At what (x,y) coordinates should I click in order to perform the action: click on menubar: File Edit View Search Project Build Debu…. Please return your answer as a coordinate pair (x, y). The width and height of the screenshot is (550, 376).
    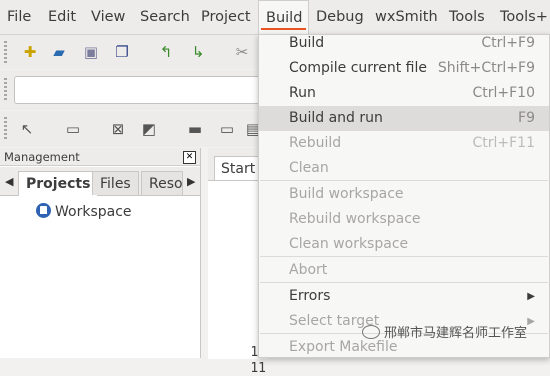
    Looking at the image, I should click on (275, 17).